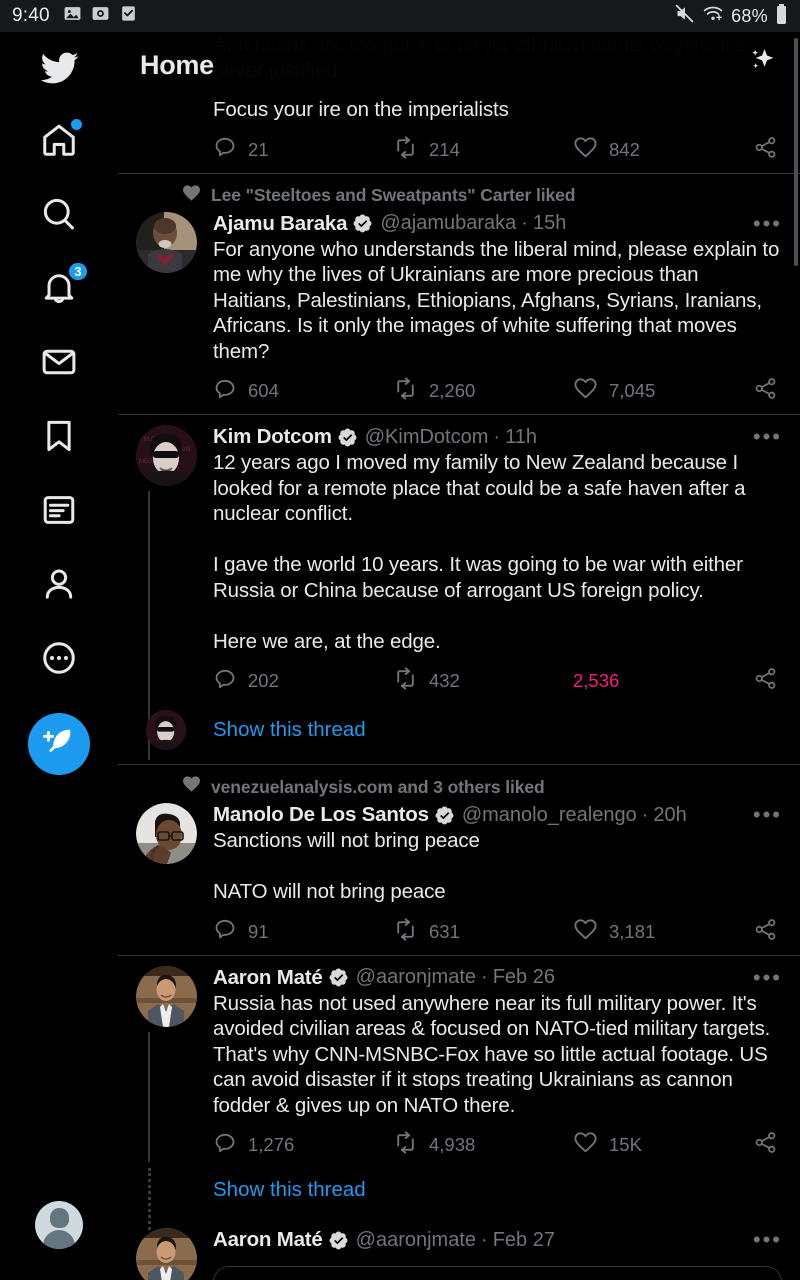 This screenshot has height=1280, width=800. What do you see at coordinates (663, 1145) in the screenshot?
I see `like-action: 15K` at bounding box center [663, 1145].